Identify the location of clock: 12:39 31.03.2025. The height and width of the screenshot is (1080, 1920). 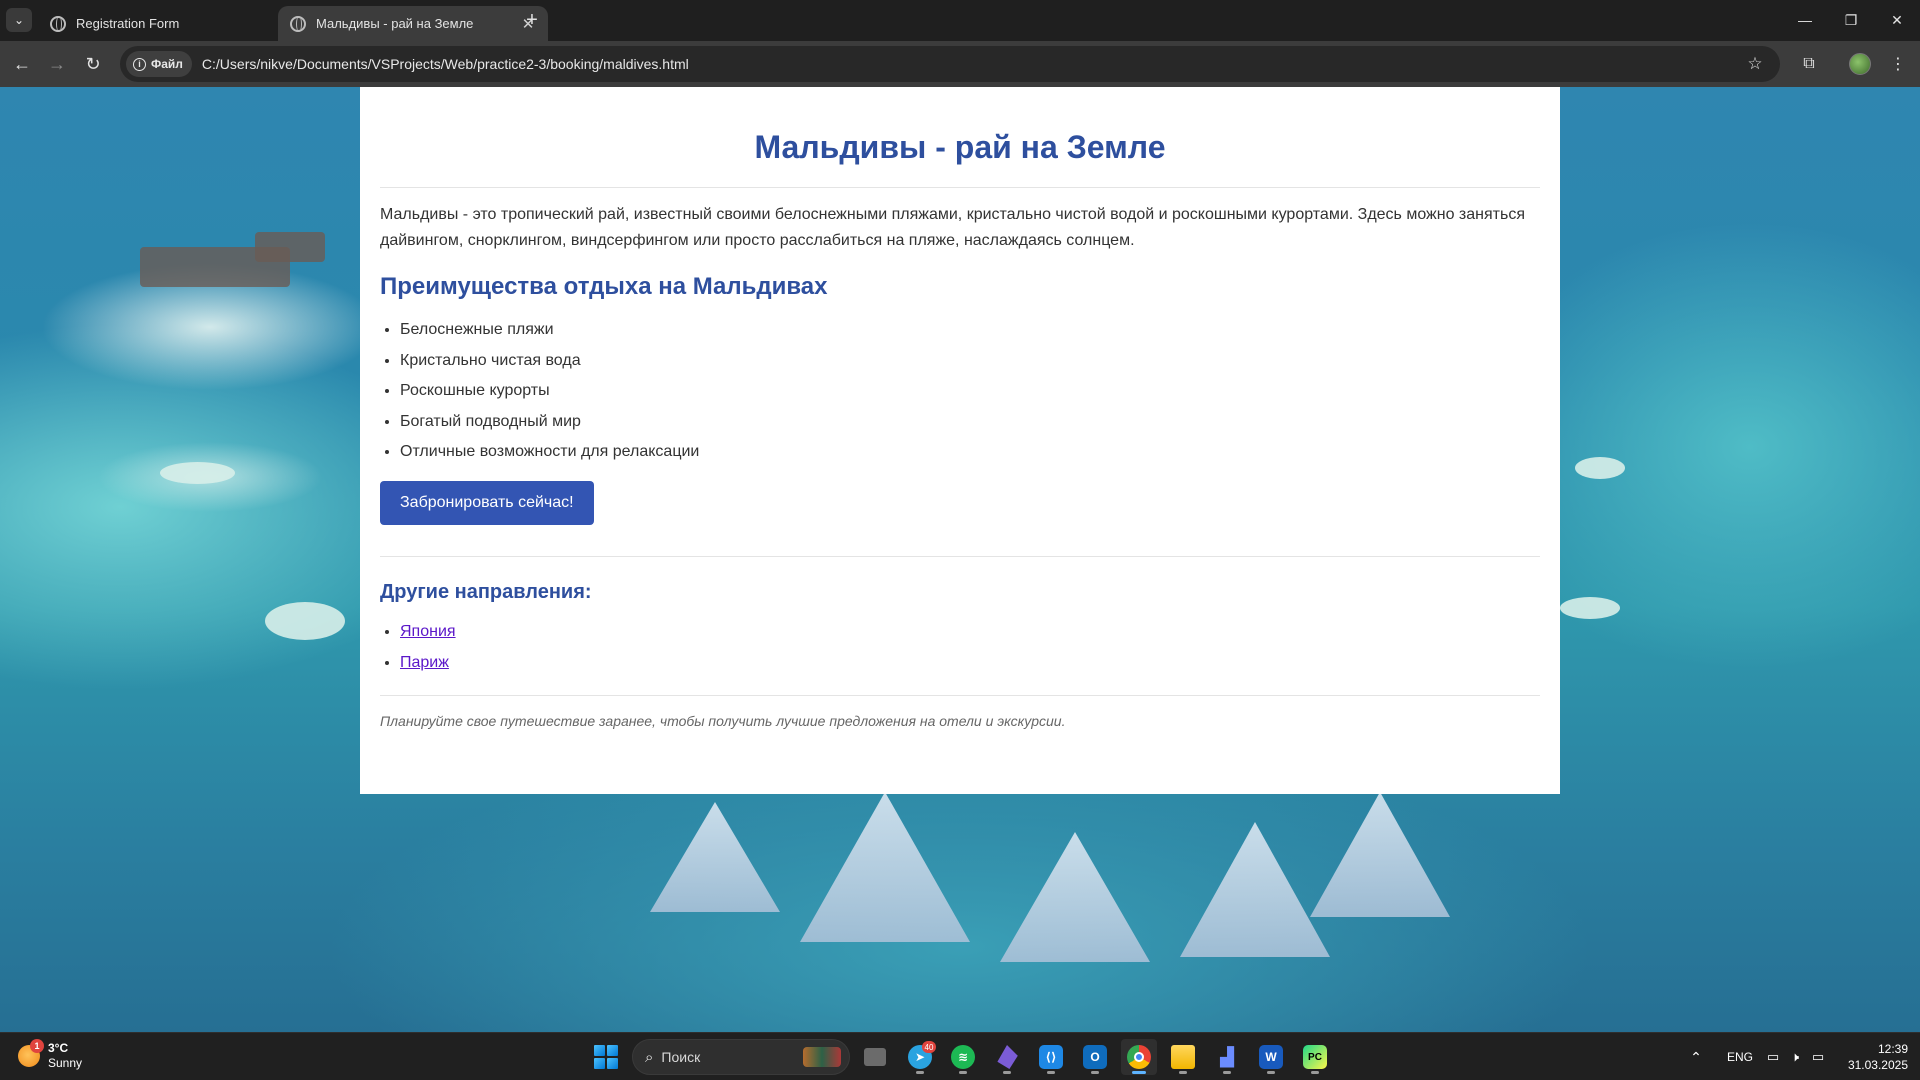
(1878, 1057).